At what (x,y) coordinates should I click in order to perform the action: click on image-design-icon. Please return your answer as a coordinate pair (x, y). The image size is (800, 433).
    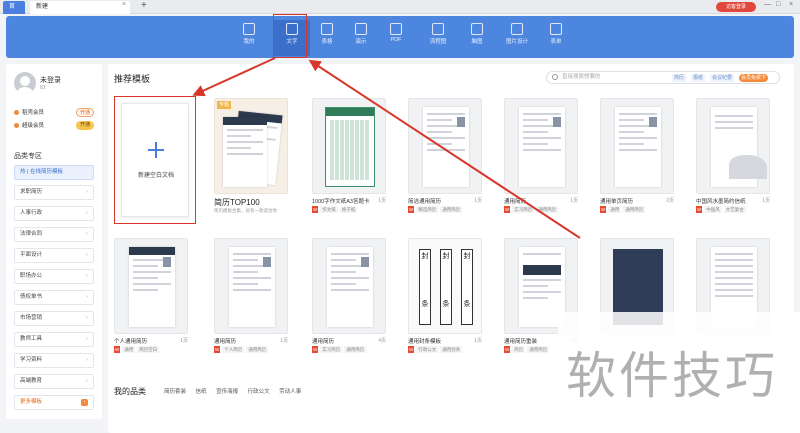
    Looking at the image, I should click on (517, 29).